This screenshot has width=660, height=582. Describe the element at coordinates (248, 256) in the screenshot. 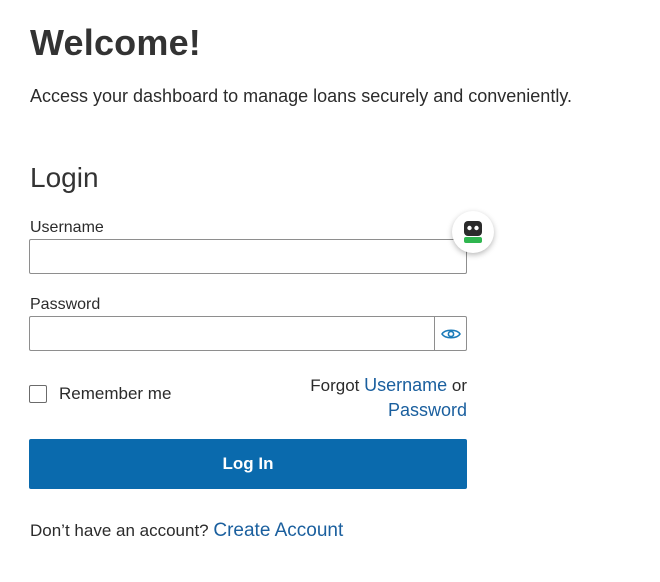

I see `username-input` at that location.